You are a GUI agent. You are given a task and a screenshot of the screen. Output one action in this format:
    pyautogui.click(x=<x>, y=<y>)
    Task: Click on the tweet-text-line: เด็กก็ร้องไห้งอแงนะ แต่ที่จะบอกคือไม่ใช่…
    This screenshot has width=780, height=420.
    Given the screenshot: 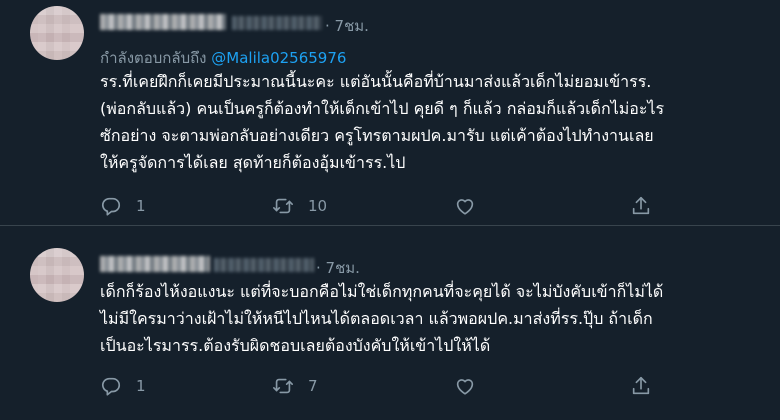 What is the action you would take?
    pyautogui.click(x=382, y=291)
    